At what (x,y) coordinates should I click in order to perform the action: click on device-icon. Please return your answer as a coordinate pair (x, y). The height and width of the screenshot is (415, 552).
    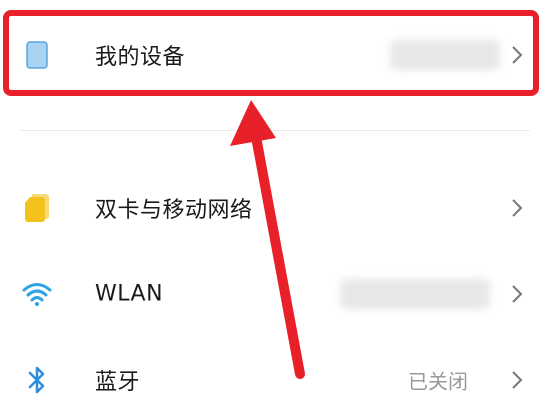
    Looking at the image, I should click on (37, 55).